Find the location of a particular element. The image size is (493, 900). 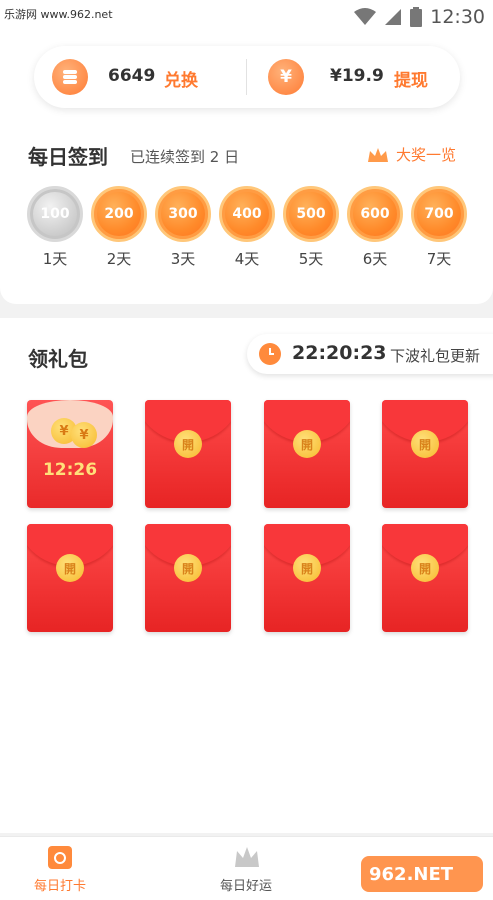

day-coin: 100 is located at coordinates (55, 214).